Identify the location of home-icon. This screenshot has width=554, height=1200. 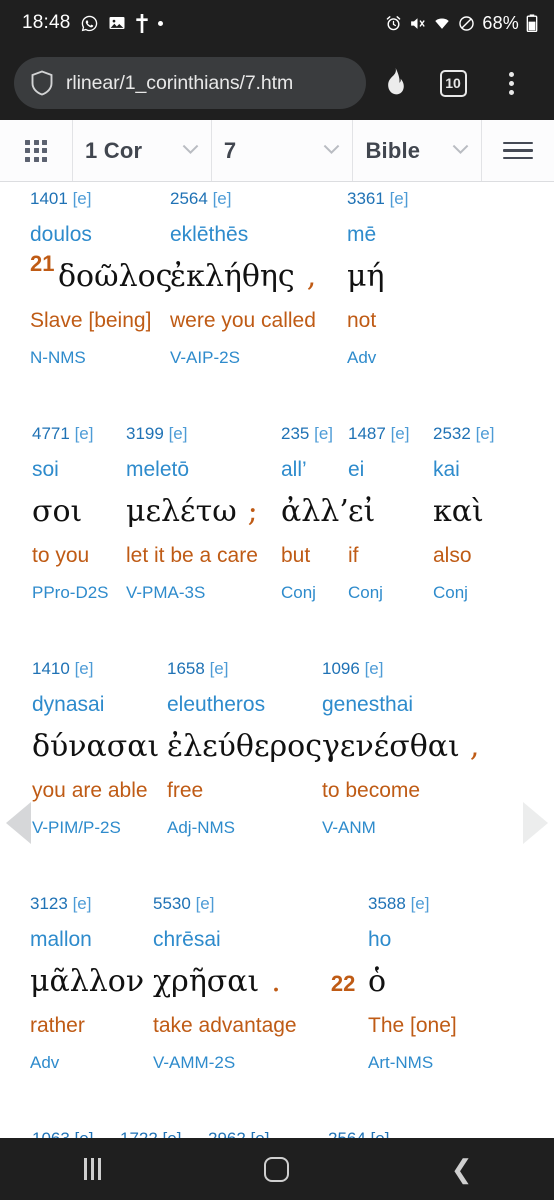
(277, 1169).